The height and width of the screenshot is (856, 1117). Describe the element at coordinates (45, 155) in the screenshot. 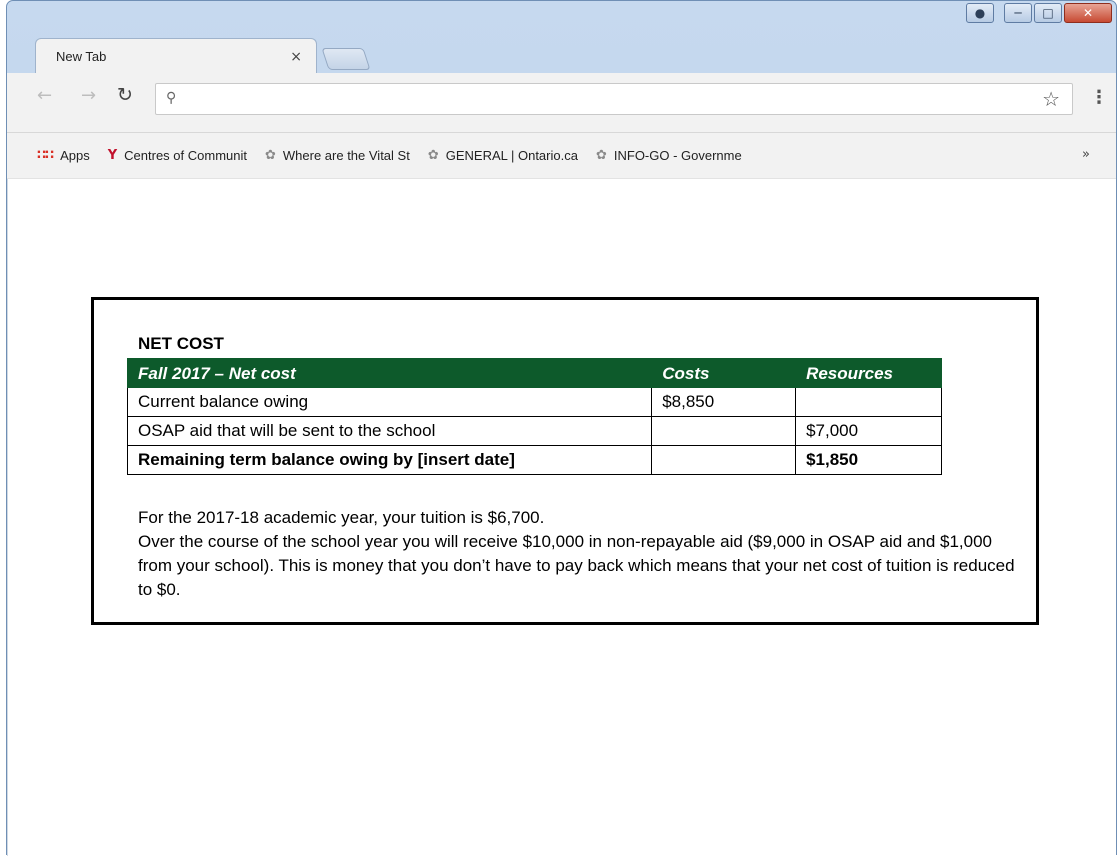

I see `apps-grid-icon: ∷∷` at that location.